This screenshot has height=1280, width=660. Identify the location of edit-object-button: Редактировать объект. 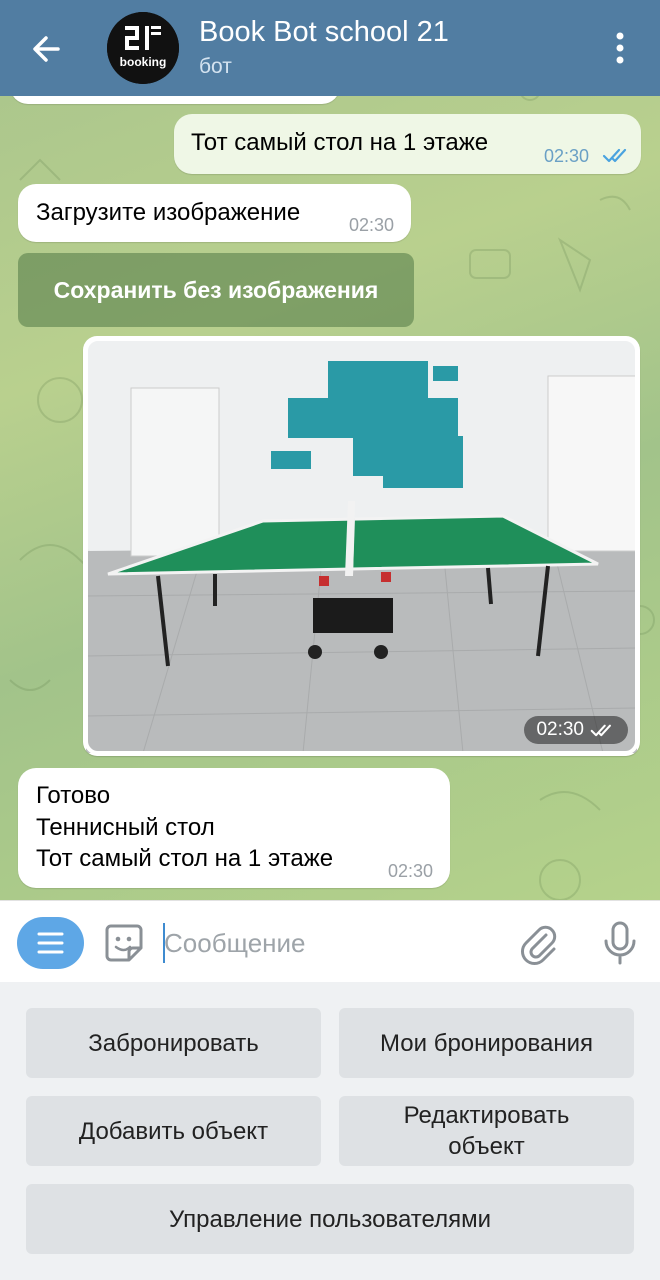
(486, 1131).